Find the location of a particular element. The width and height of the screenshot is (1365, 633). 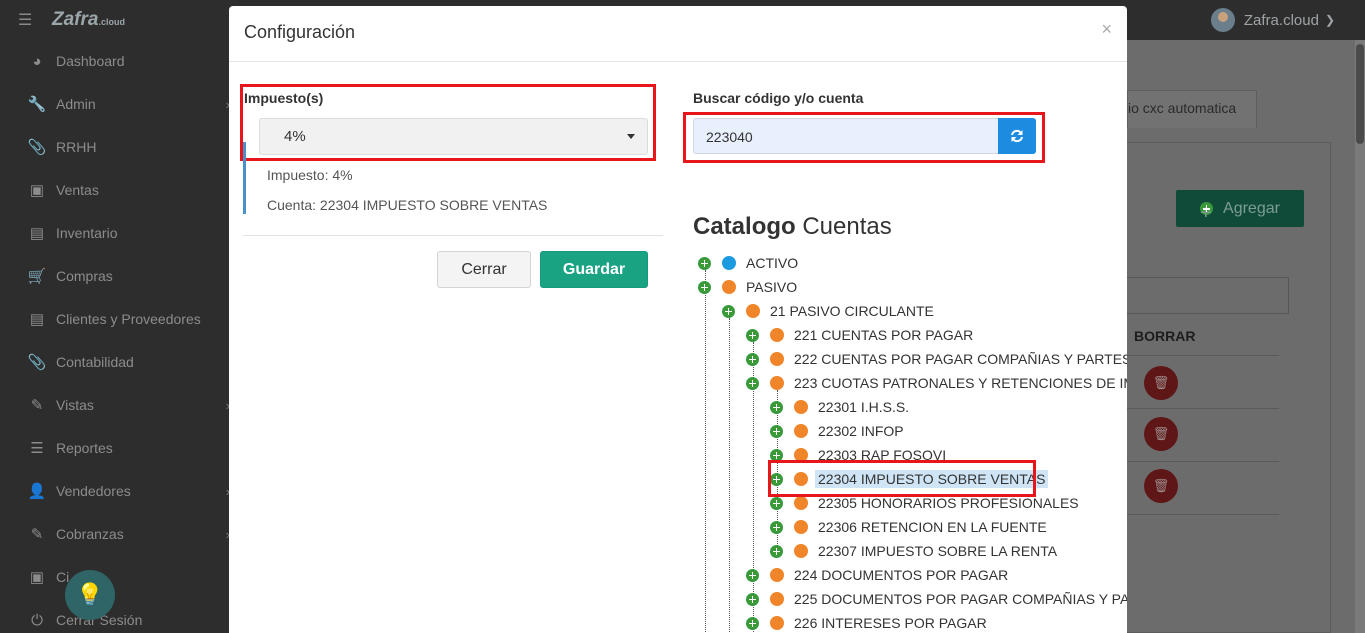

tree-node: 21 PASIVO CIRCULANTE is located at coordinates (829, 311).